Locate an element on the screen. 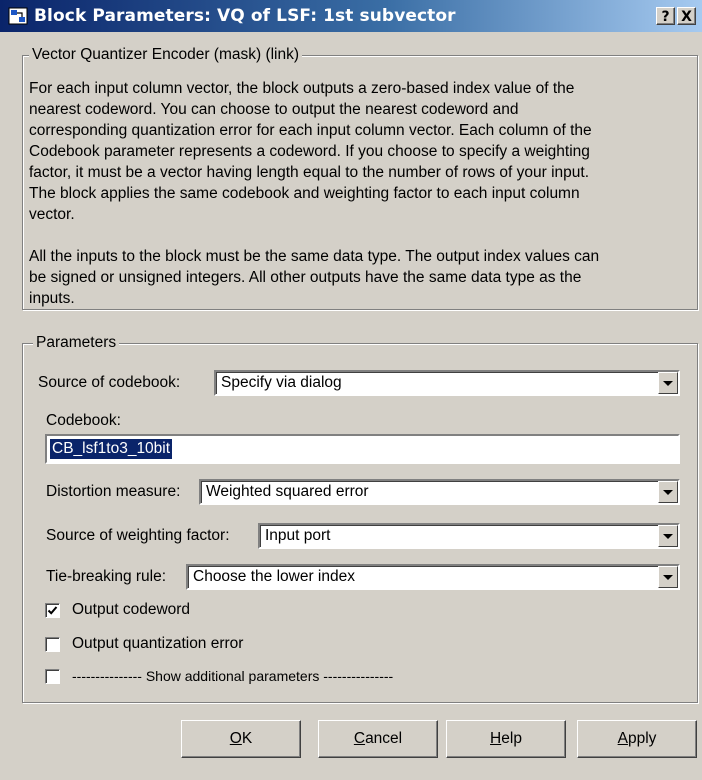  parameters-legend: Parameters is located at coordinates (76, 343).